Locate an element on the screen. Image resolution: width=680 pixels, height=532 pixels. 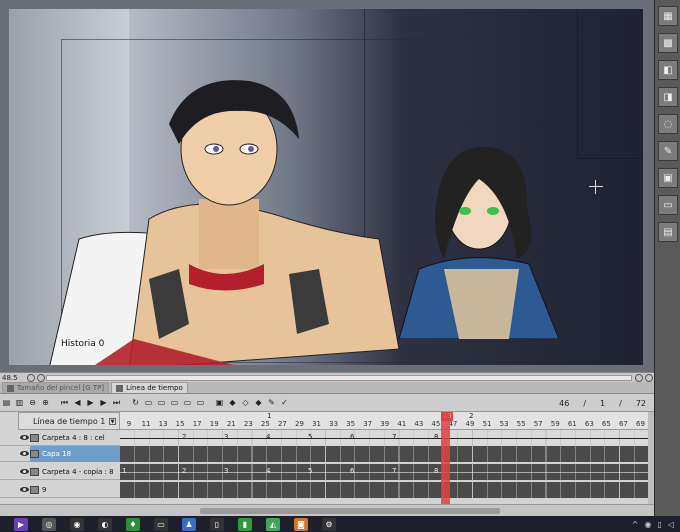
app-icon-1: ▶ is located at coordinates (21, 524).